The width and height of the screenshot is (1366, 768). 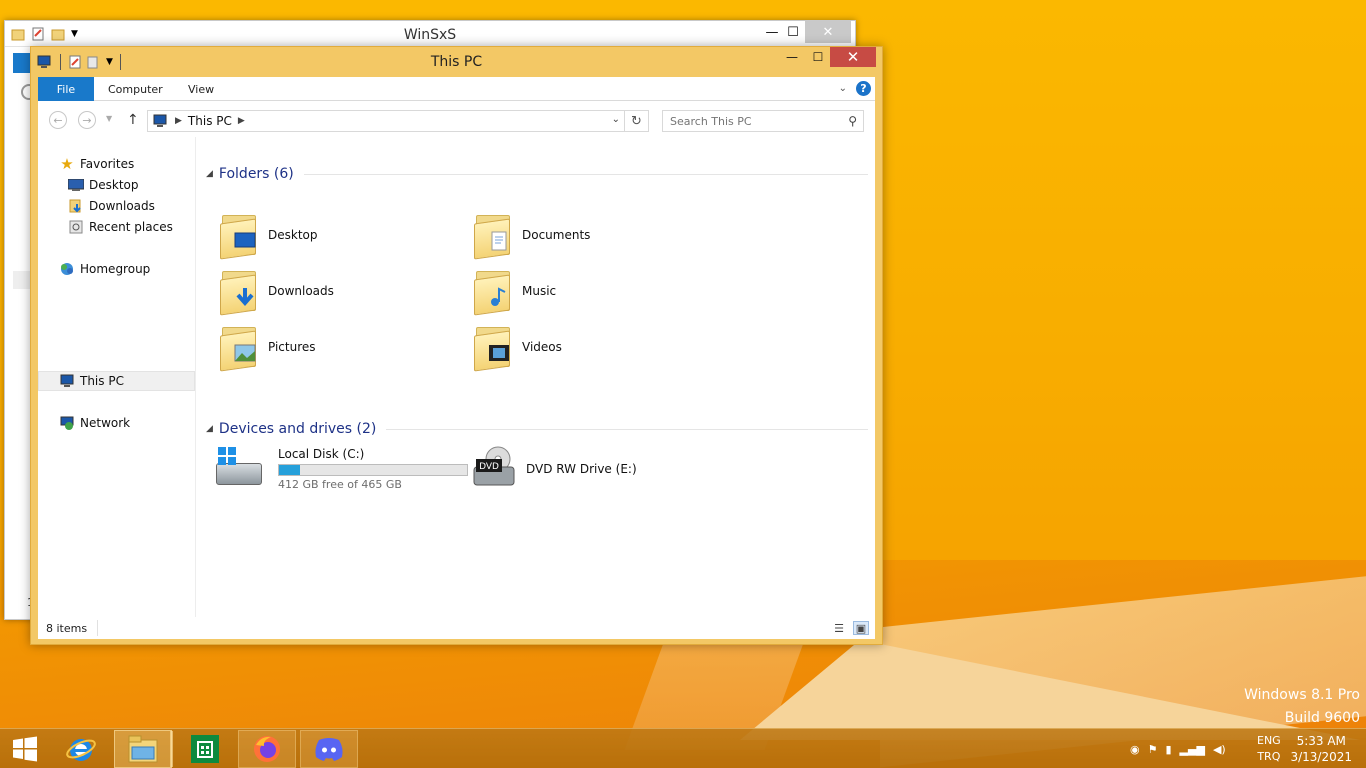 What do you see at coordinates (301, 291) in the screenshot?
I see `folder-label: Downloads` at bounding box center [301, 291].